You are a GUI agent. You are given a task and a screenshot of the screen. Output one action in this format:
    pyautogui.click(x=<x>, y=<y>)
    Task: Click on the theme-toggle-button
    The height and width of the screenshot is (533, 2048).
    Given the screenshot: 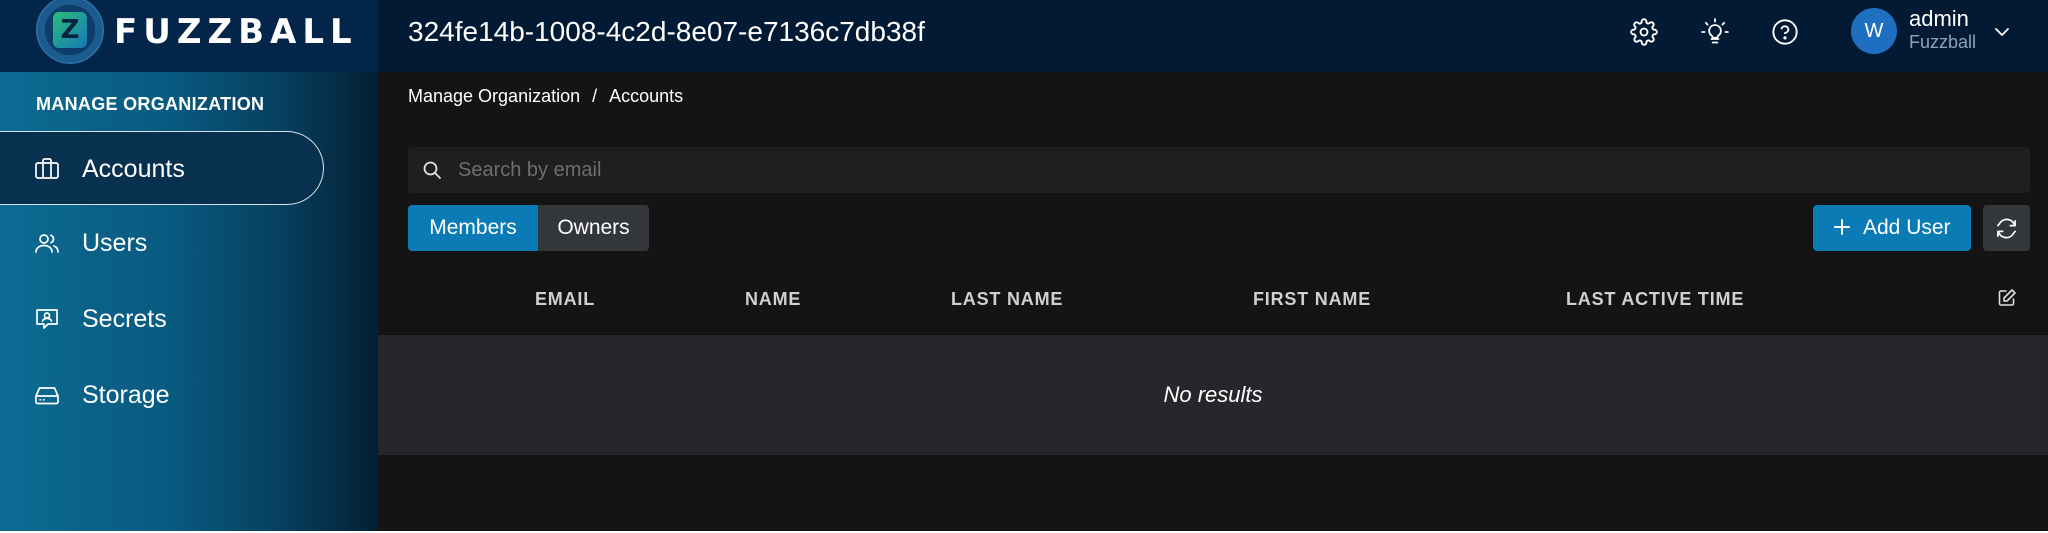 What is the action you would take?
    pyautogui.click(x=1715, y=32)
    